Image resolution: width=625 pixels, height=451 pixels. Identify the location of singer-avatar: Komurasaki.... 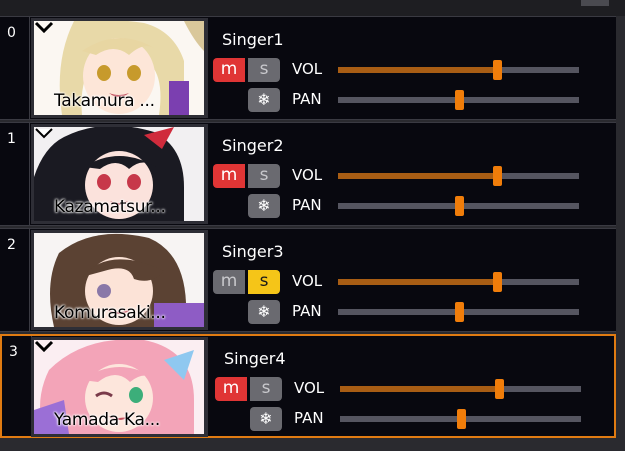
(119, 280).